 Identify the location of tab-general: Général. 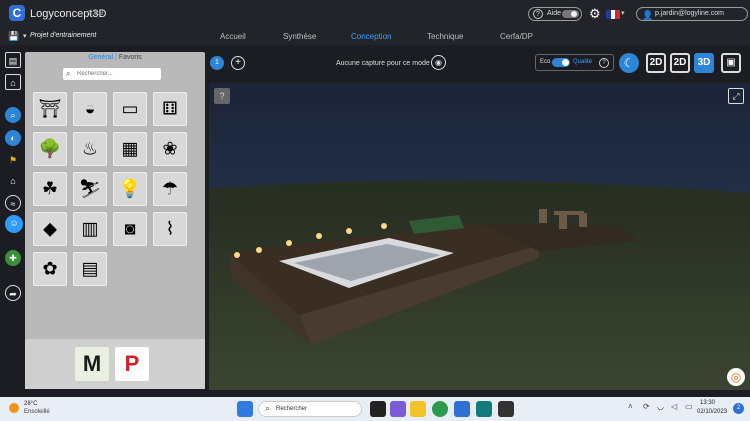
(100, 57).